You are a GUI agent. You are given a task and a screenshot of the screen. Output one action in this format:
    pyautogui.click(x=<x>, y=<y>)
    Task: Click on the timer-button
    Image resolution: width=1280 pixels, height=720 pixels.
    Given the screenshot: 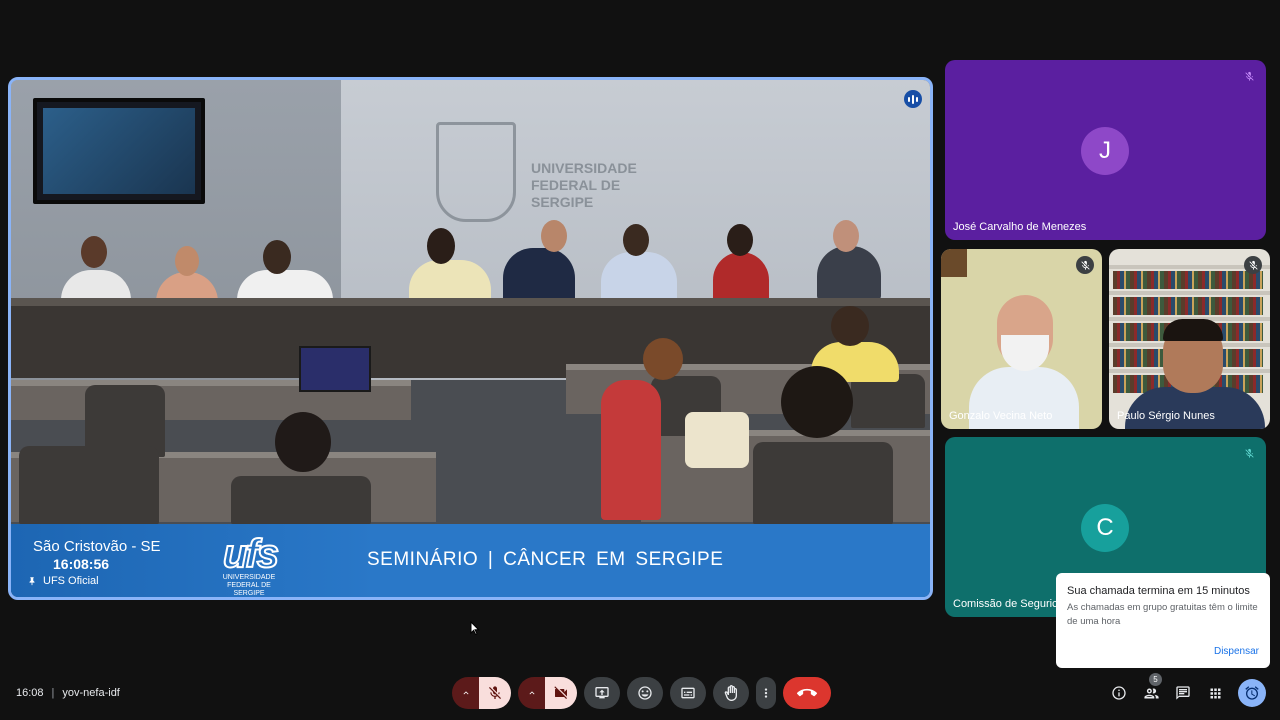 What is the action you would take?
    pyautogui.click(x=1252, y=693)
    